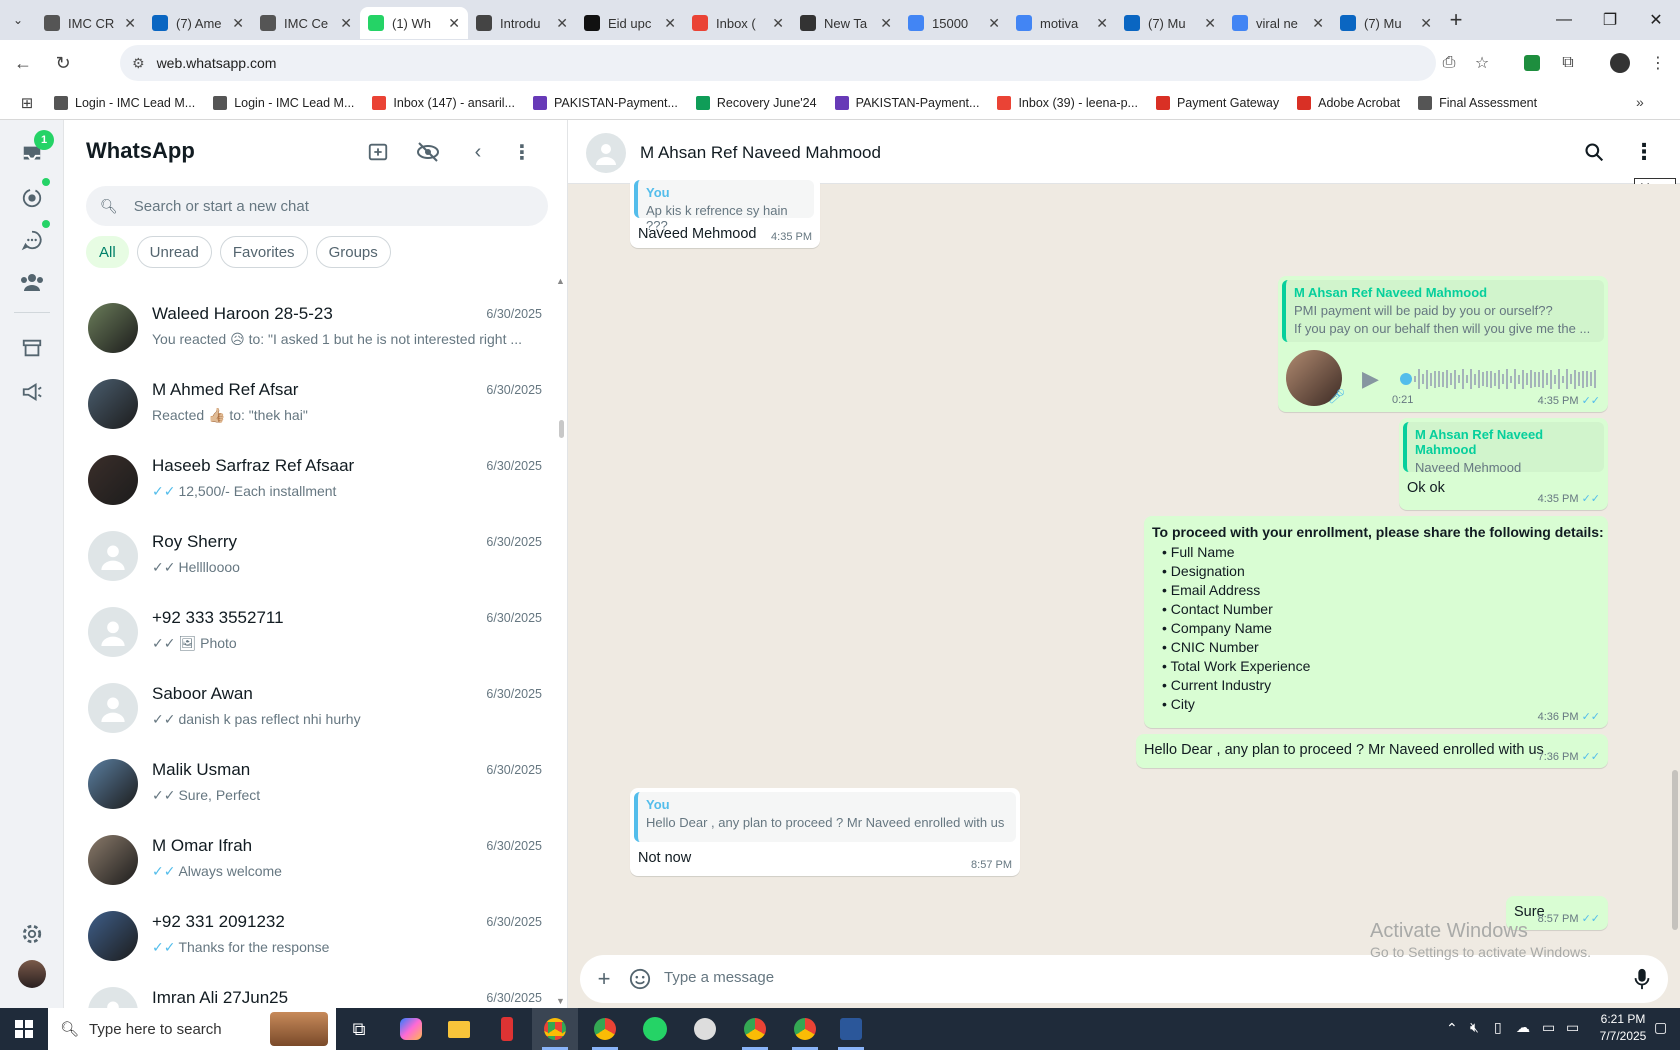 The image size is (1680, 1050). I want to click on word-taskbar-icon, so click(851, 1029).